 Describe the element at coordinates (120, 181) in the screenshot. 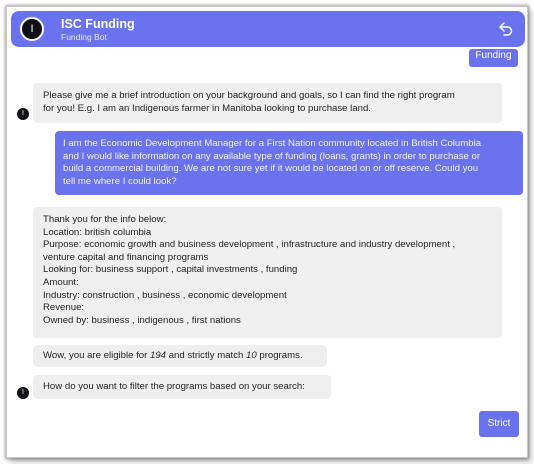

I see `user-message-line: tell me where I could look?` at that location.